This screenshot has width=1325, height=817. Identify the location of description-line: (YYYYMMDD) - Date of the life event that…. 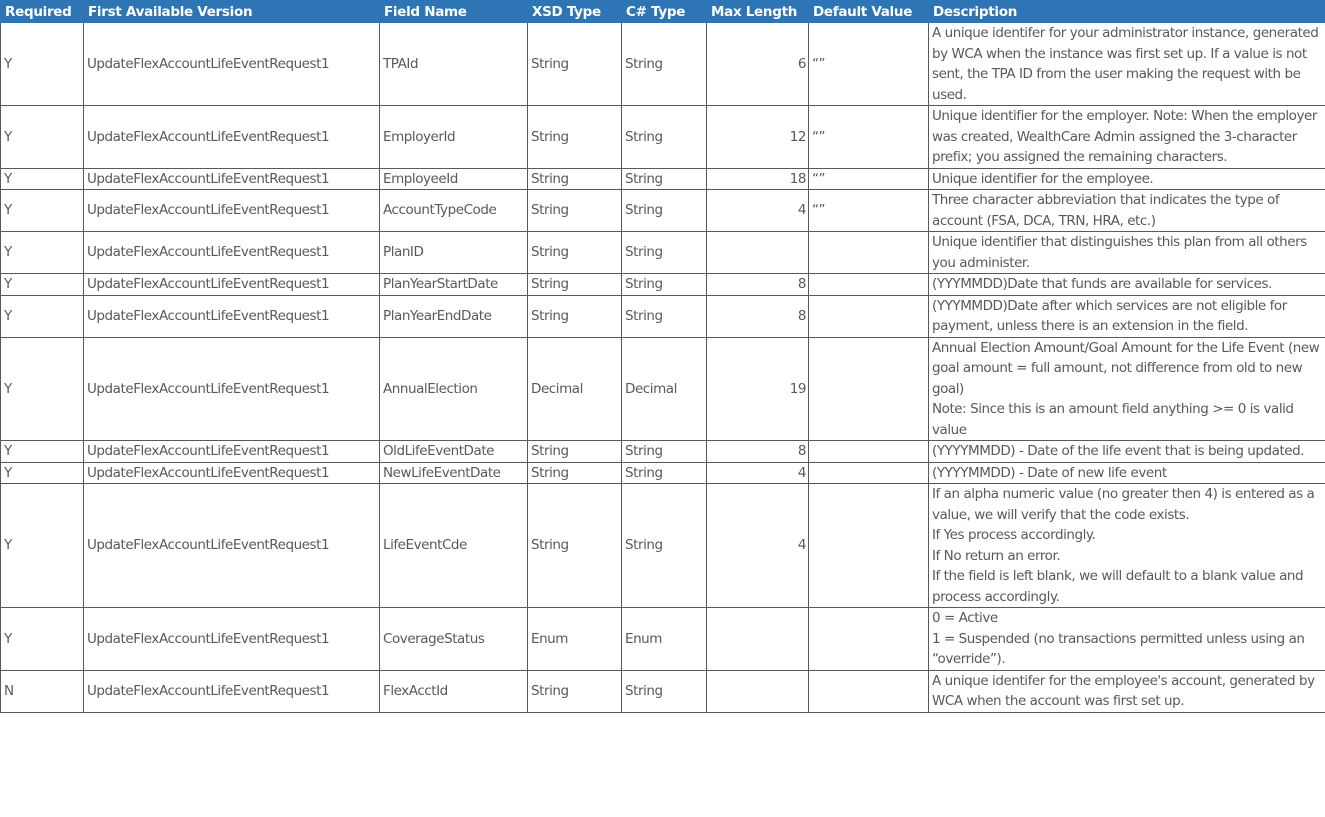
(1118, 451).